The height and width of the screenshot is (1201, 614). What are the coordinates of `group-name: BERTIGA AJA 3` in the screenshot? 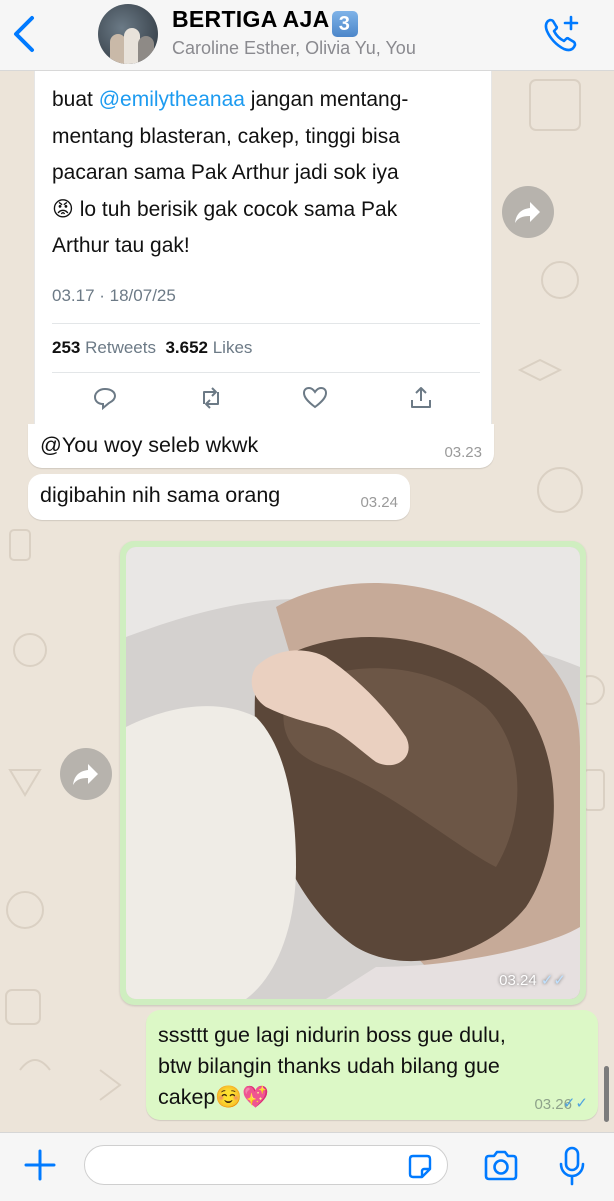 It's located at (265, 21).